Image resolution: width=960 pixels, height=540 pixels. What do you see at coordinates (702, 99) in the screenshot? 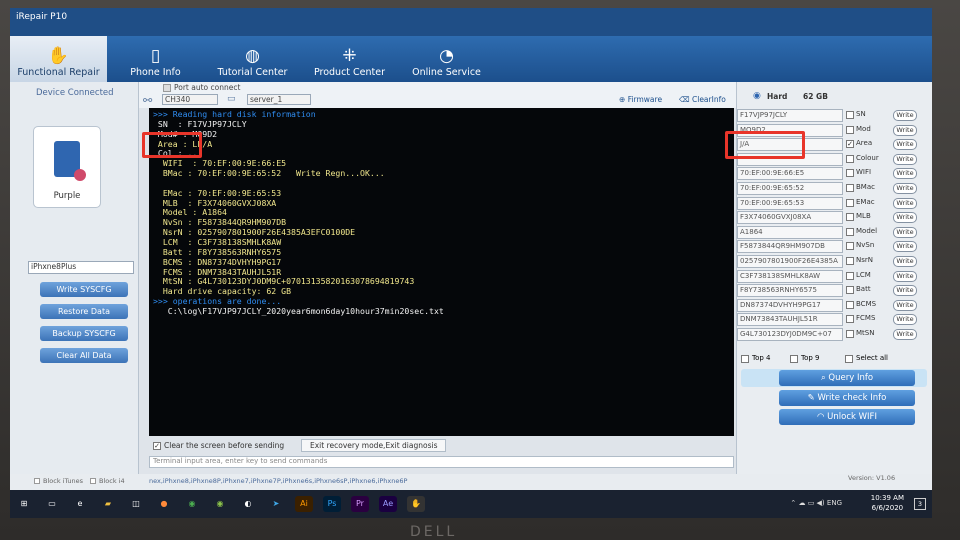
I see `clear-info-button: ⌫ ClearInfo` at bounding box center [702, 99].